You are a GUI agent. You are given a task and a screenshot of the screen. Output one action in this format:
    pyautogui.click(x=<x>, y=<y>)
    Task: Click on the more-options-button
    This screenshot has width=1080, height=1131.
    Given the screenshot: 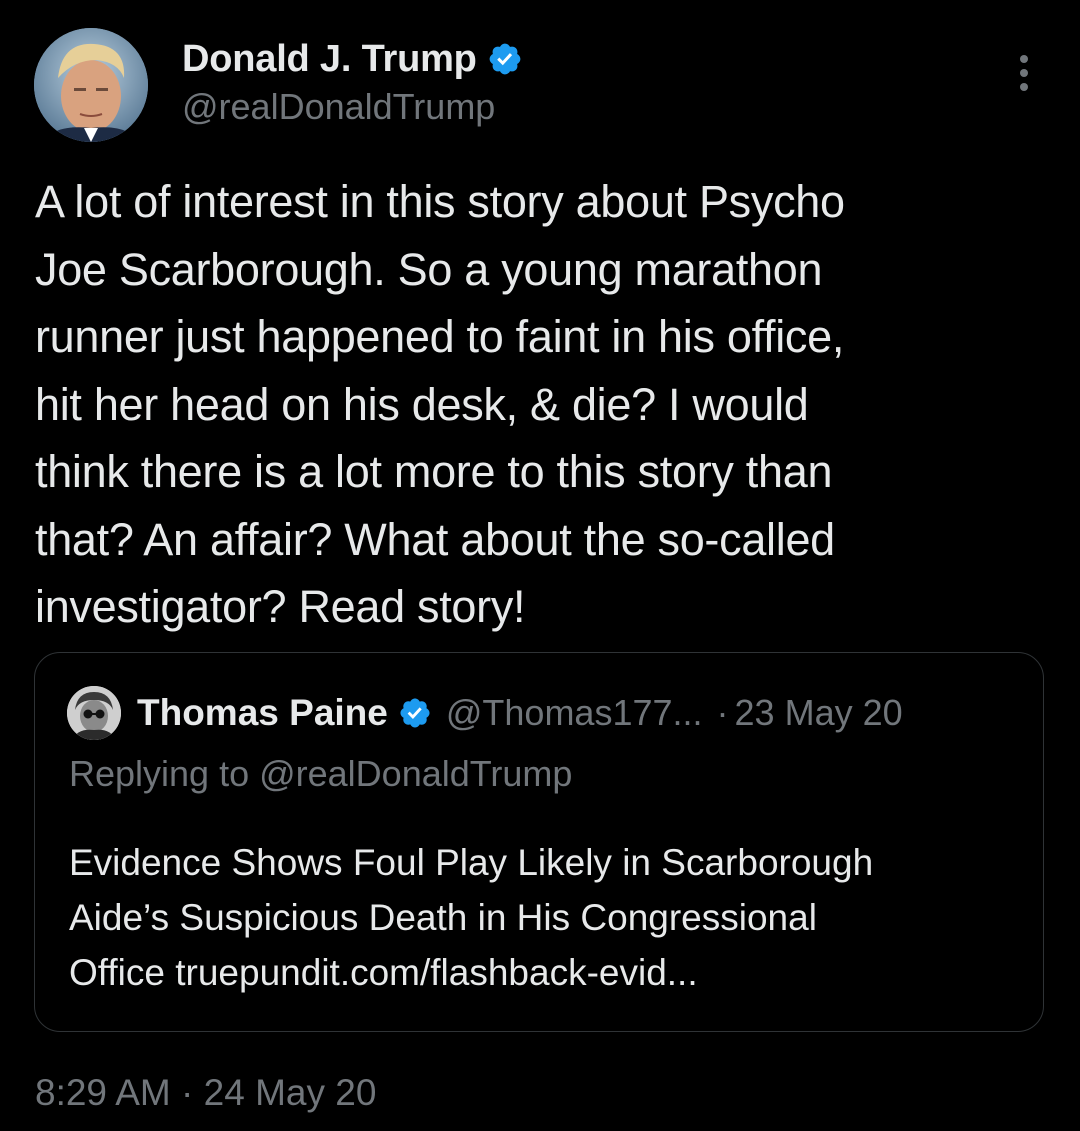 What is the action you would take?
    pyautogui.click(x=1024, y=73)
    